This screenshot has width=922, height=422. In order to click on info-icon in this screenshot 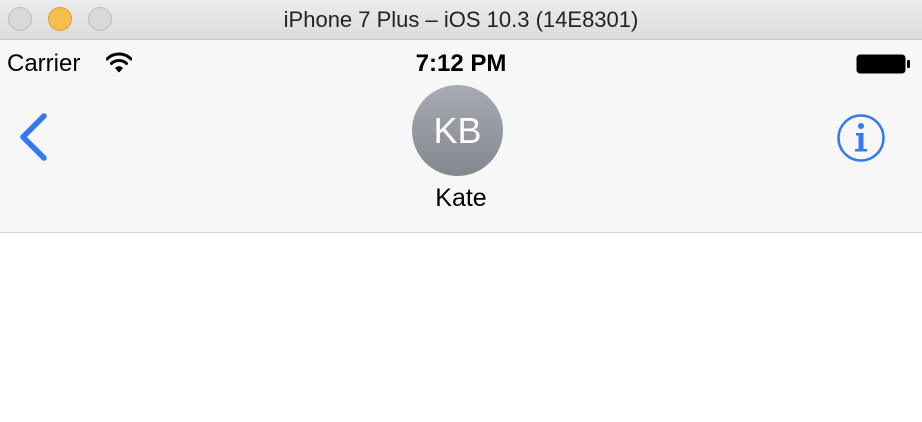, I will do `click(861, 138)`.